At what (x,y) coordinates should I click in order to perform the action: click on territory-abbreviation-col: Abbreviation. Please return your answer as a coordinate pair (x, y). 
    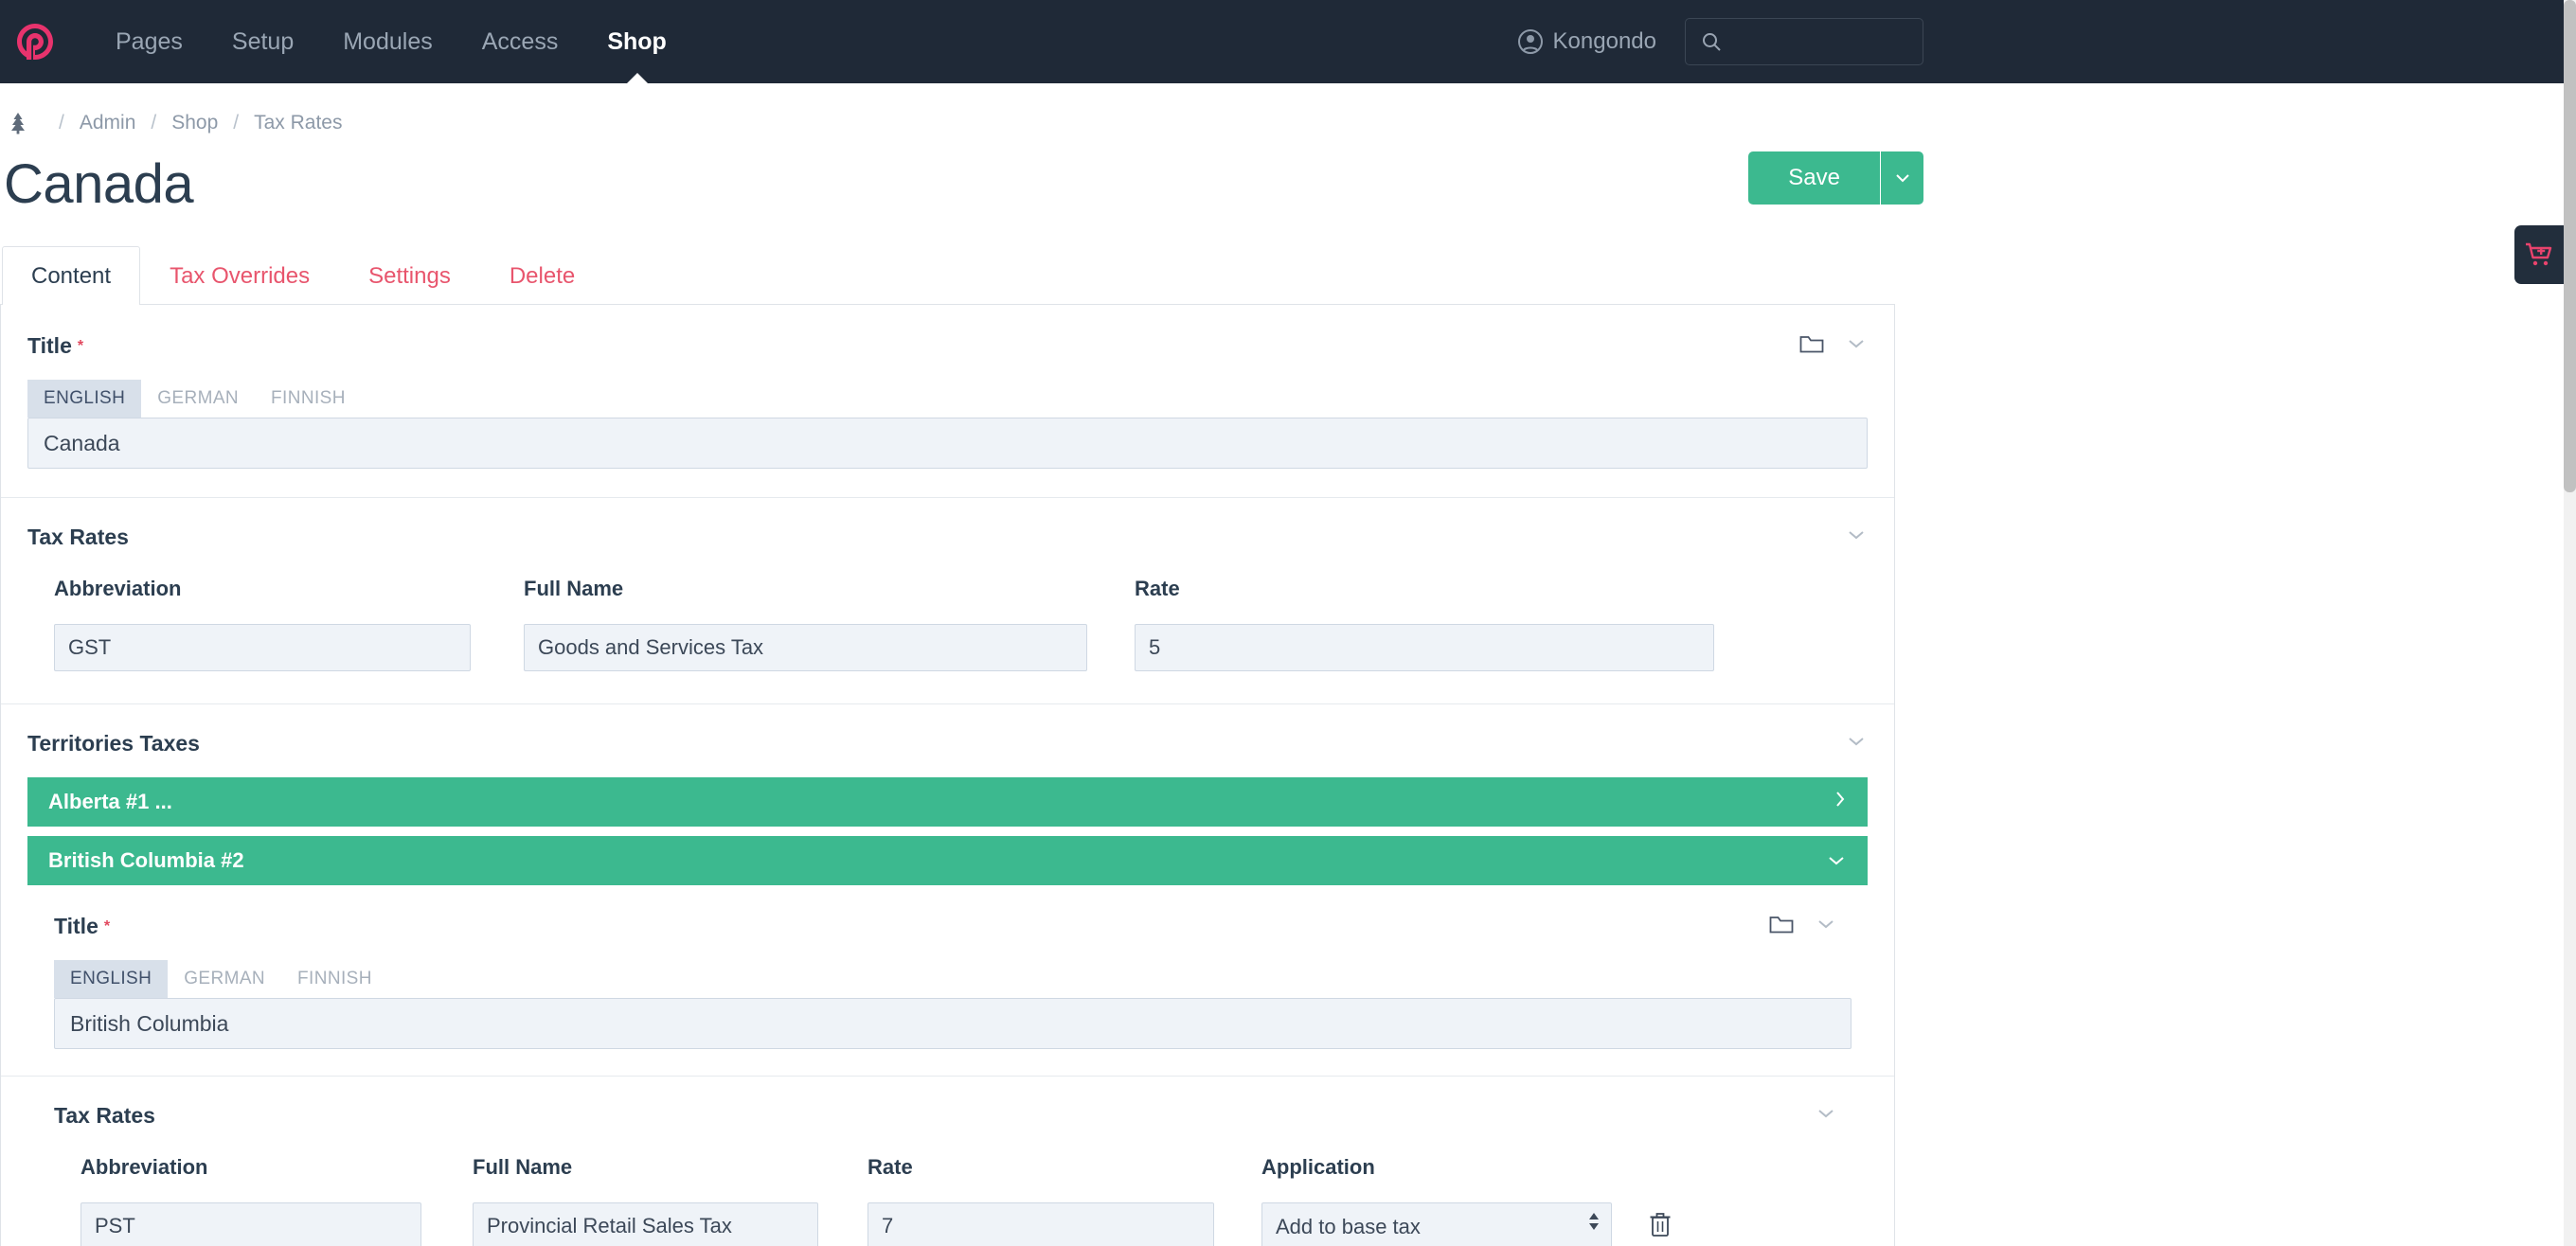
    Looking at the image, I should click on (250, 1200).